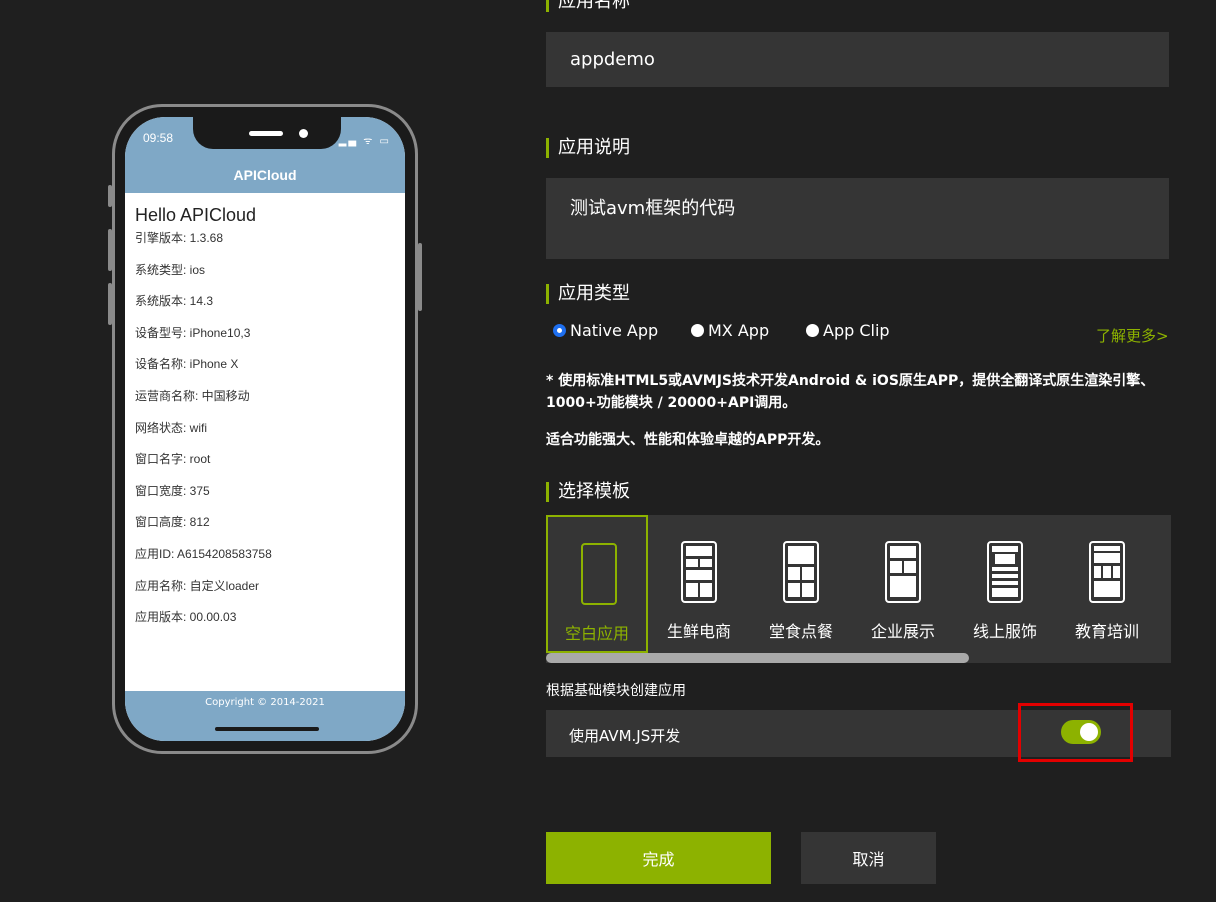 The width and height of the screenshot is (1216, 902). I want to click on info-row: 应用名称: 自定义loader, so click(197, 585).